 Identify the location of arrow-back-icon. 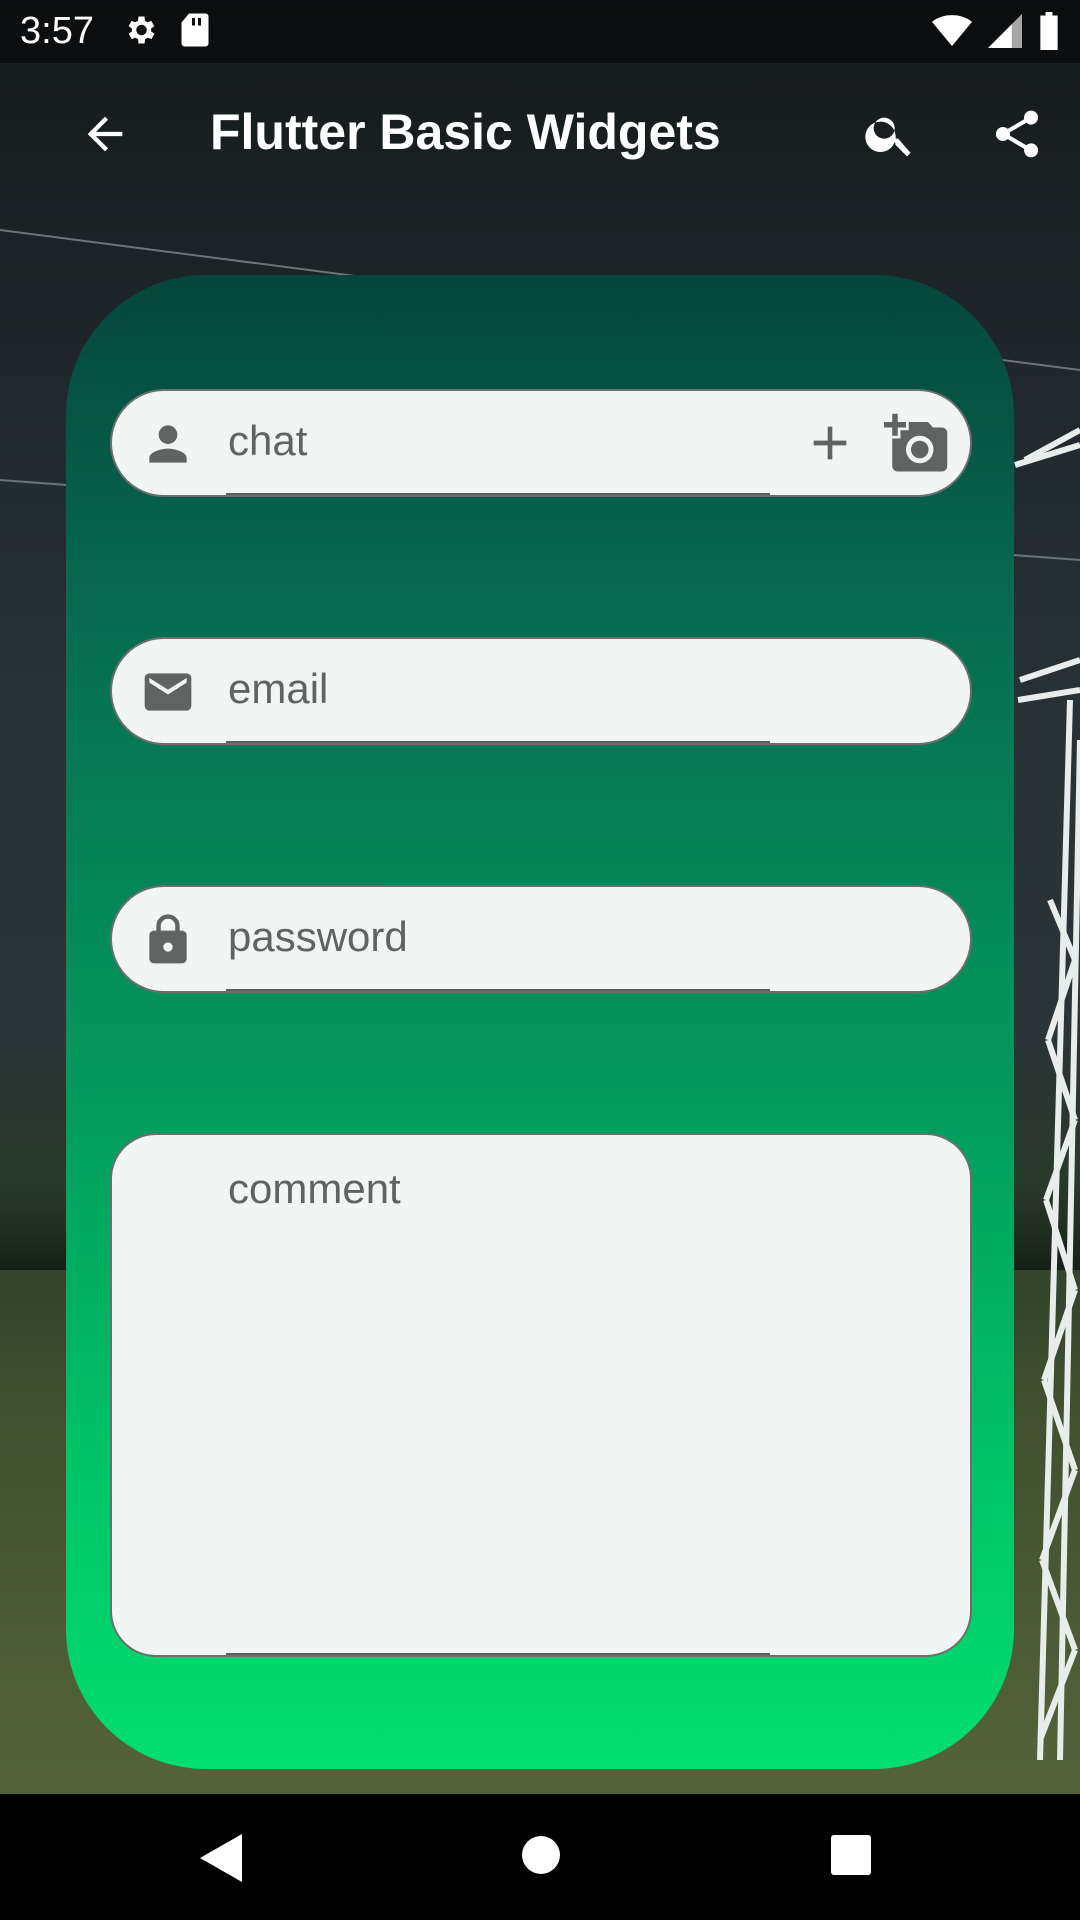
(105, 136).